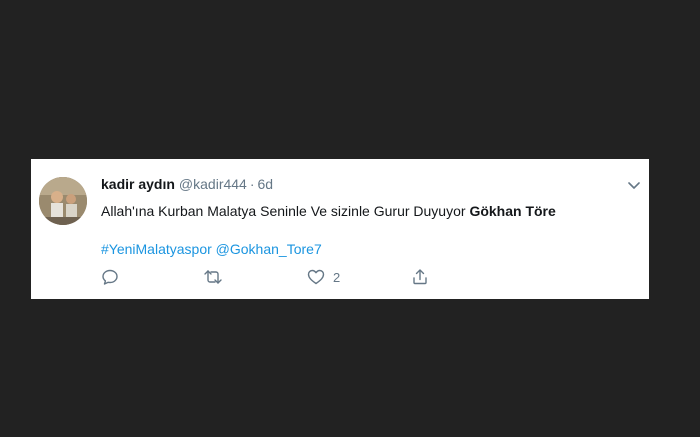  I want to click on hashtag-link: #YeniMalatyaspor, so click(156, 249).